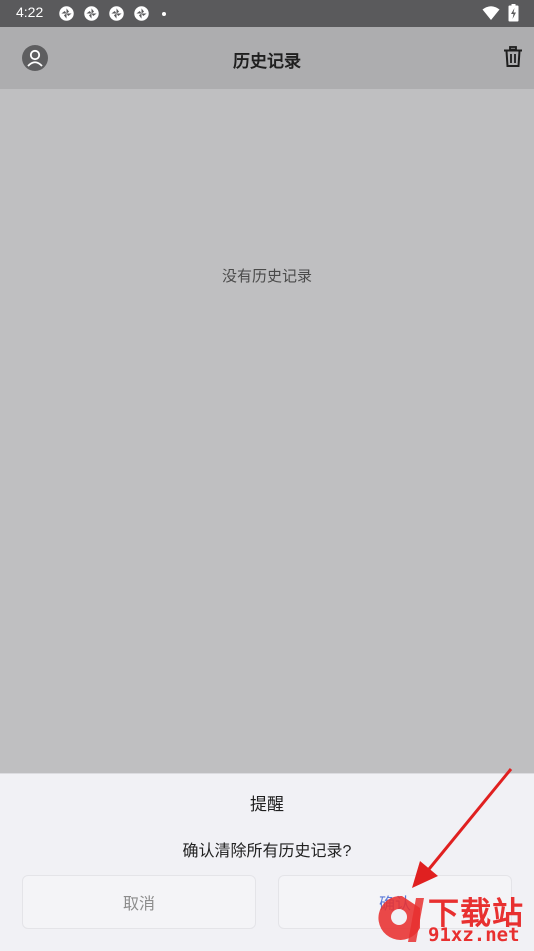  I want to click on battery-charging-icon, so click(513, 13).